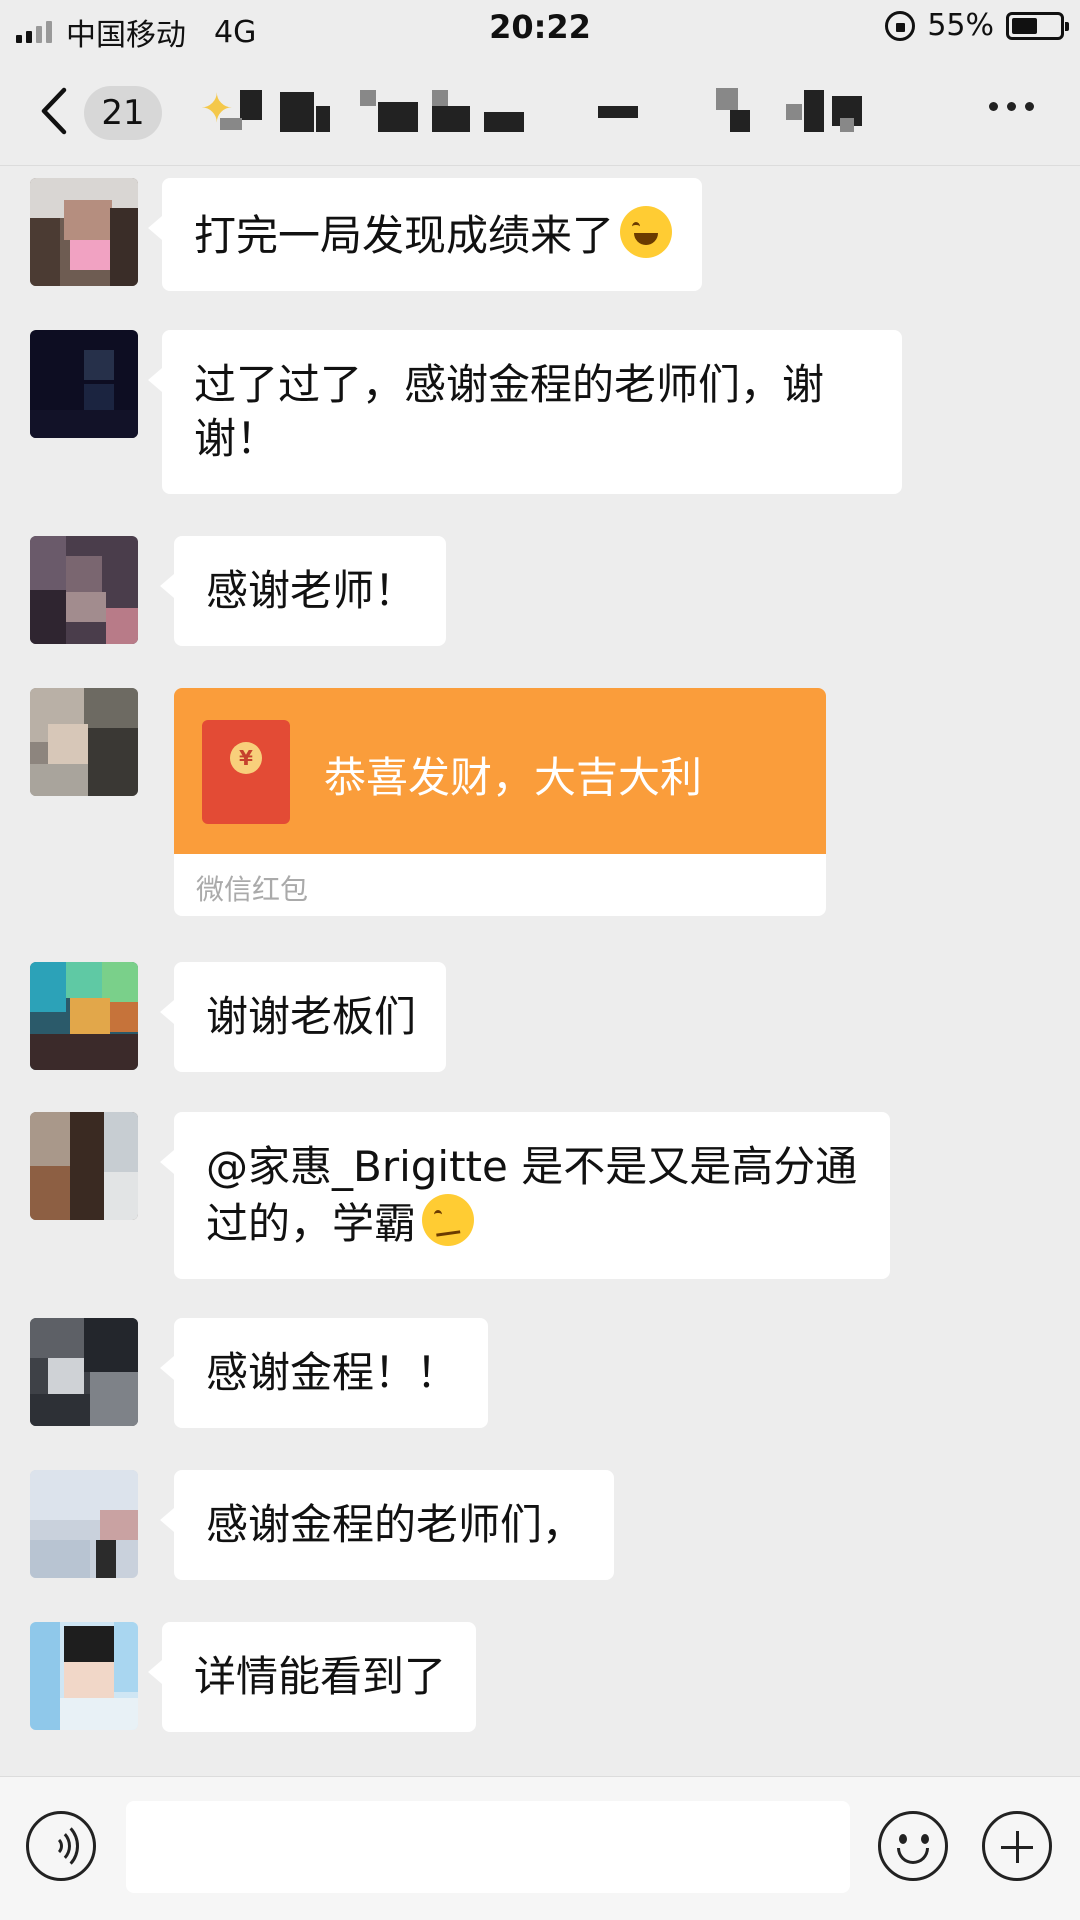  I want to click on add-attachment-icon, so click(1017, 1846).